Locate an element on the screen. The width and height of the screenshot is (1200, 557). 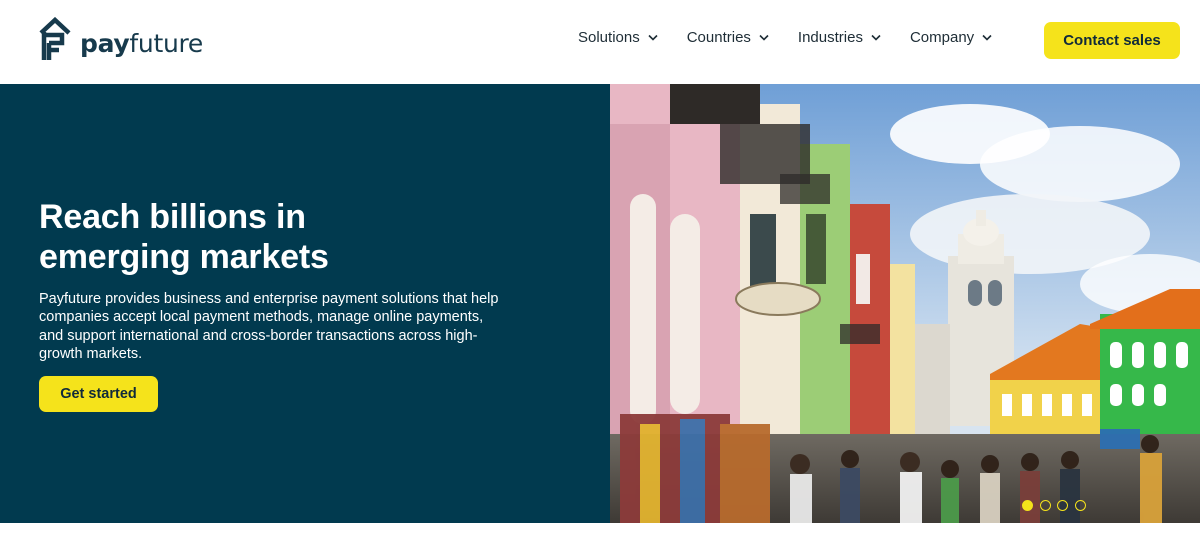
page-bottom-spacer is located at coordinates (600, 540).